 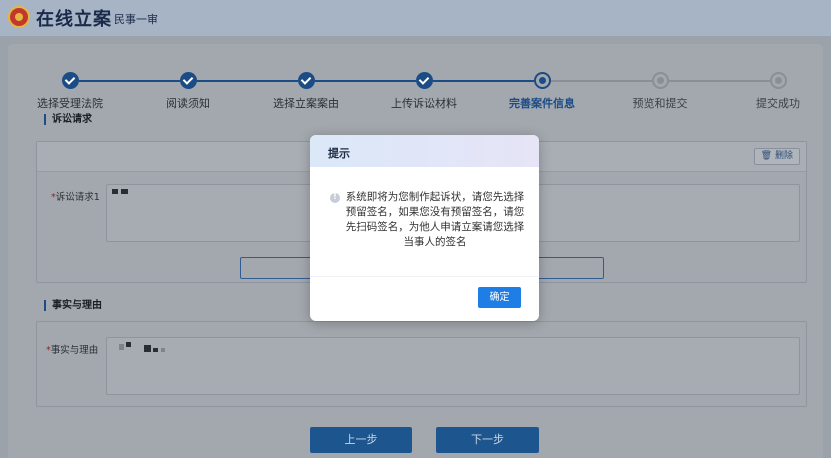 I want to click on progress-stepper: 选择受理法院 阅读须知 选择立案案由 上传诉讼材料 完善案件信息 预览和提交 提交成功, so click(x=415, y=79).